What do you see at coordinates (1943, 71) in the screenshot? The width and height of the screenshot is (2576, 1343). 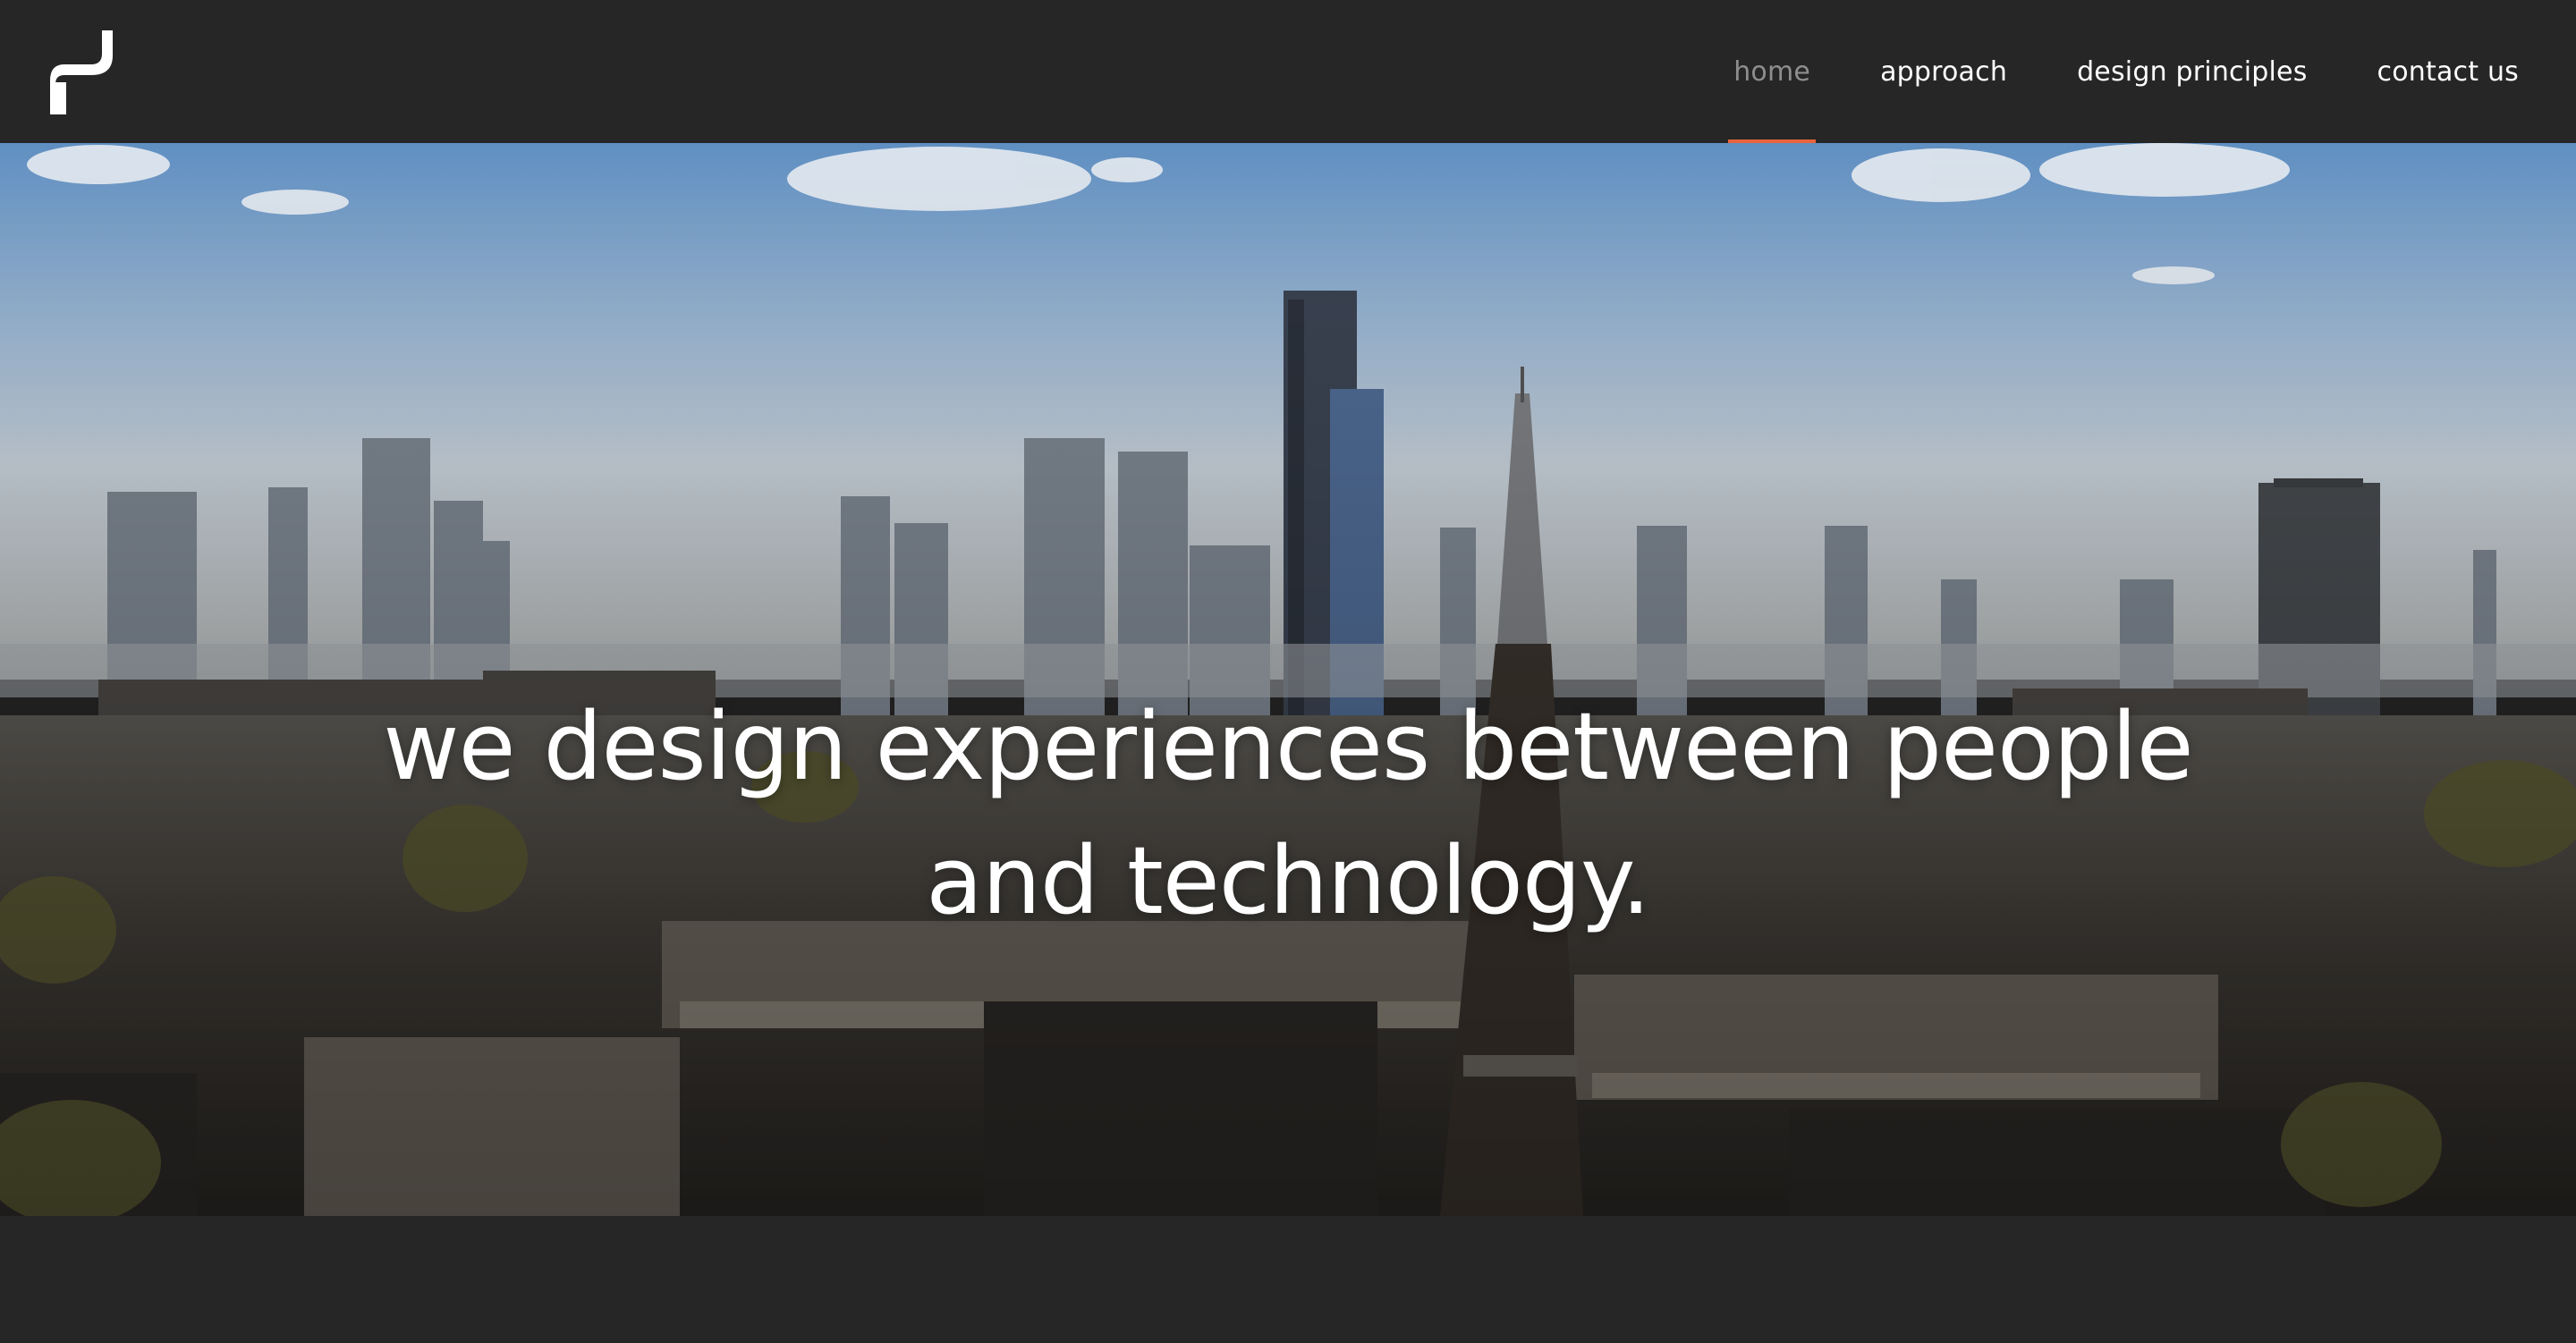 I see `nav-approach: approach` at bounding box center [1943, 71].